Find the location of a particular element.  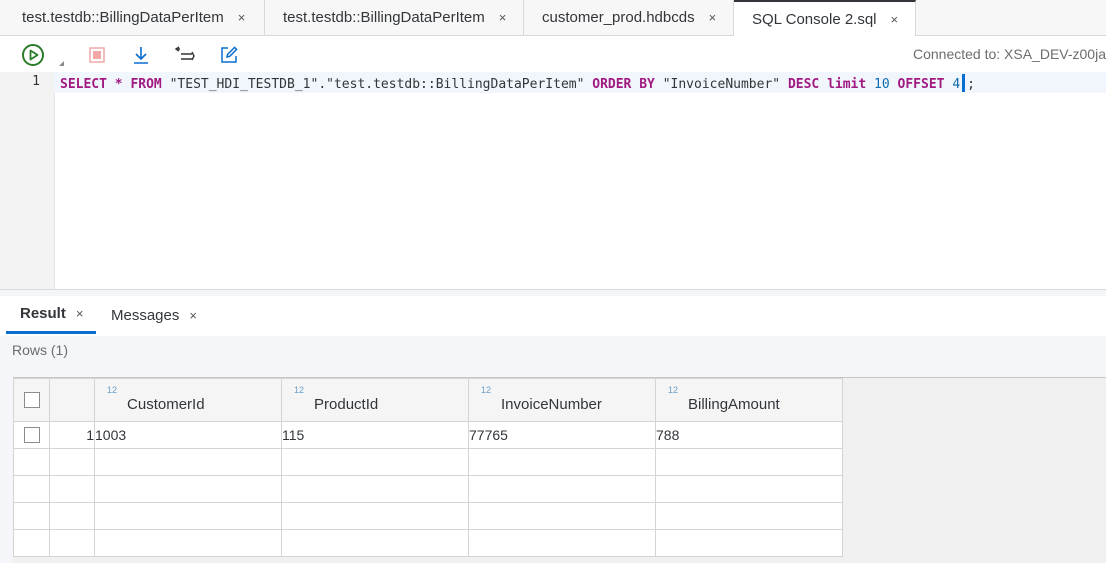

result-tab-bar: Result × Messages × is located at coordinates (553, 316).